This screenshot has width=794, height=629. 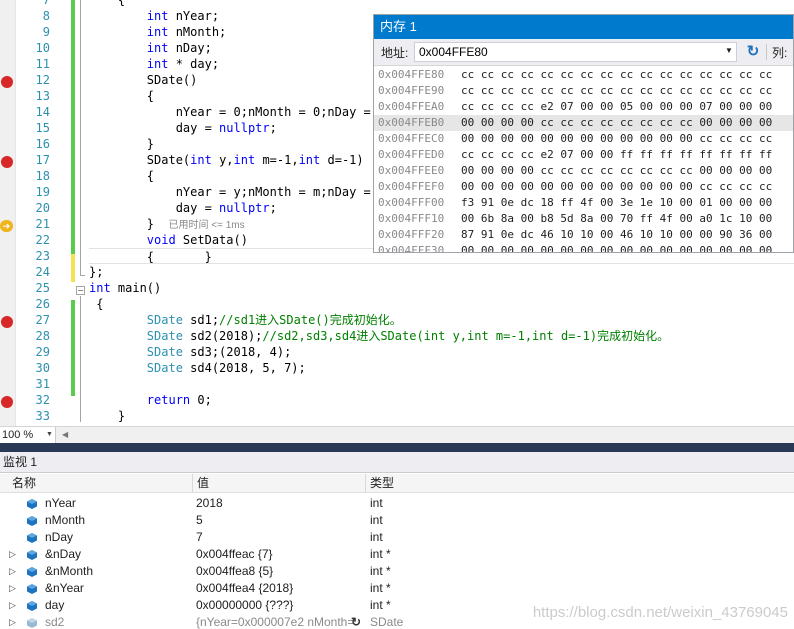 What do you see at coordinates (441, 320) in the screenshot?
I see `code-line: SDate sd1;//sd1进入SDate()完成初始化。` at bounding box center [441, 320].